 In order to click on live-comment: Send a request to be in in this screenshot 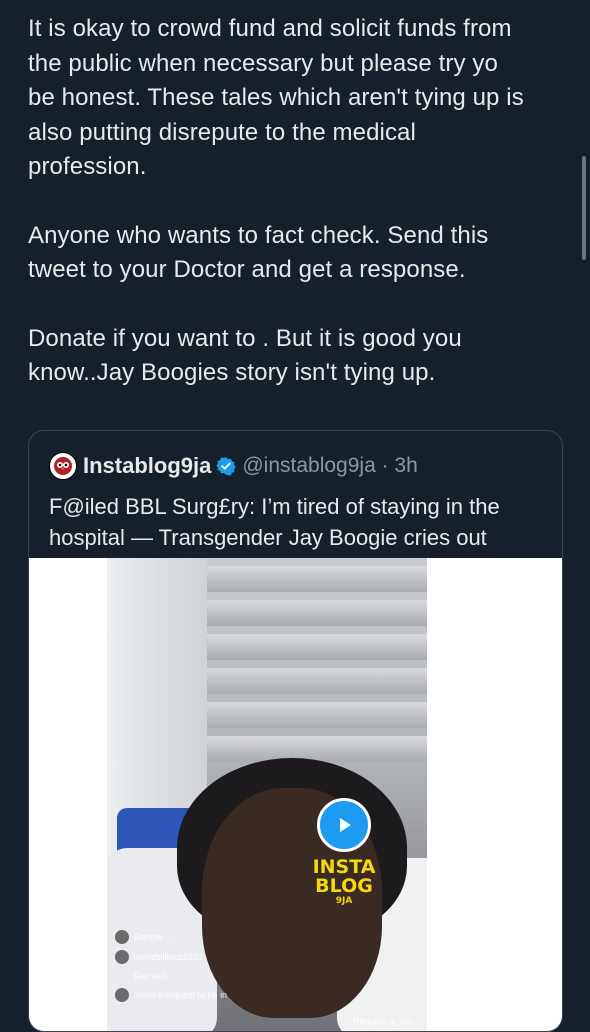, I will do `click(215, 995)`.